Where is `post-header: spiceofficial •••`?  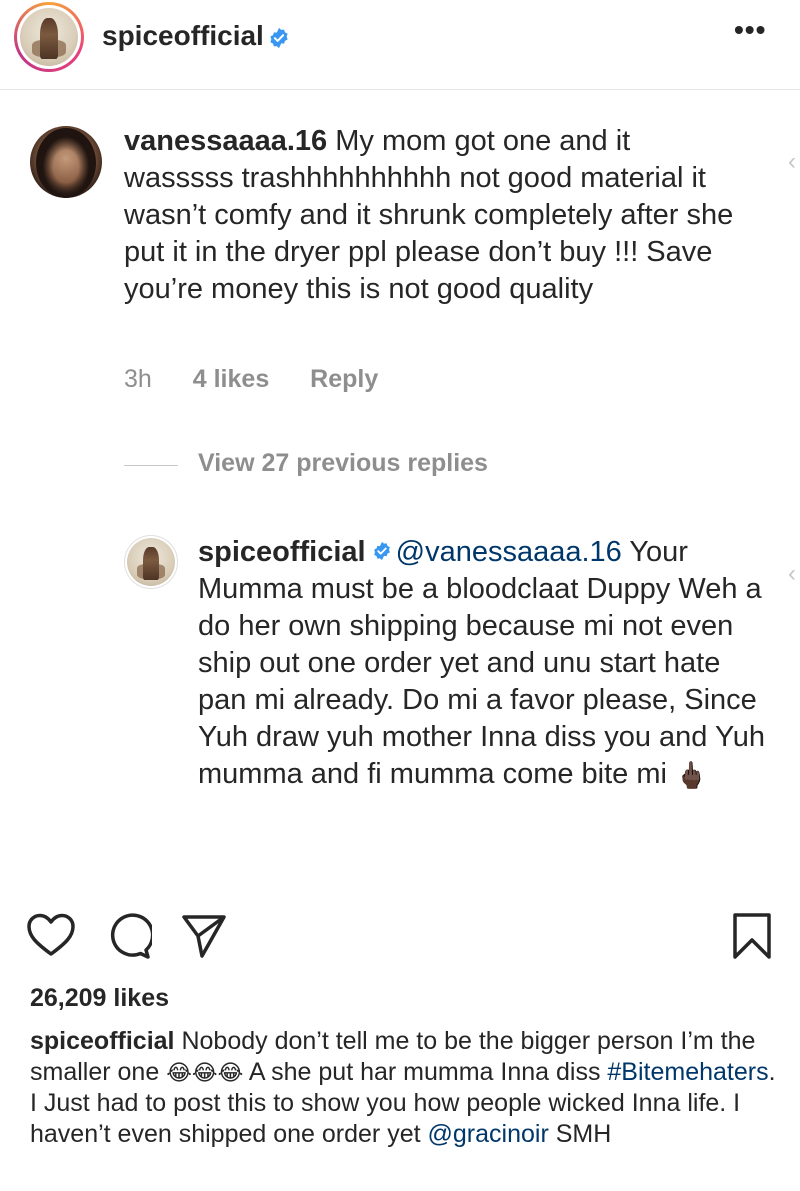
post-header: spiceofficial ••• is located at coordinates (400, 45).